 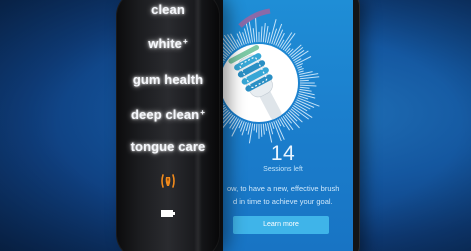 What do you see at coordinates (271, 76) in the screenshot?
I see `brush-head-visual` at bounding box center [271, 76].